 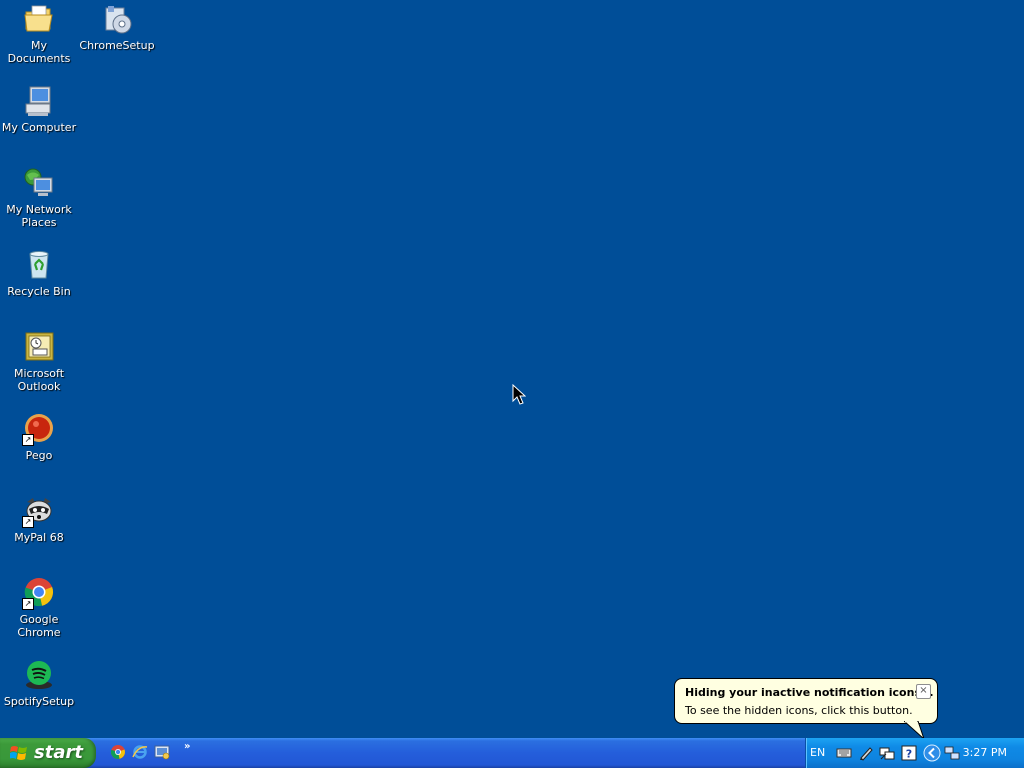 What do you see at coordinates (39, 127) in the screenshot?
I see `desktop-icon-label: My Computer` at bounding box center [39, 127].